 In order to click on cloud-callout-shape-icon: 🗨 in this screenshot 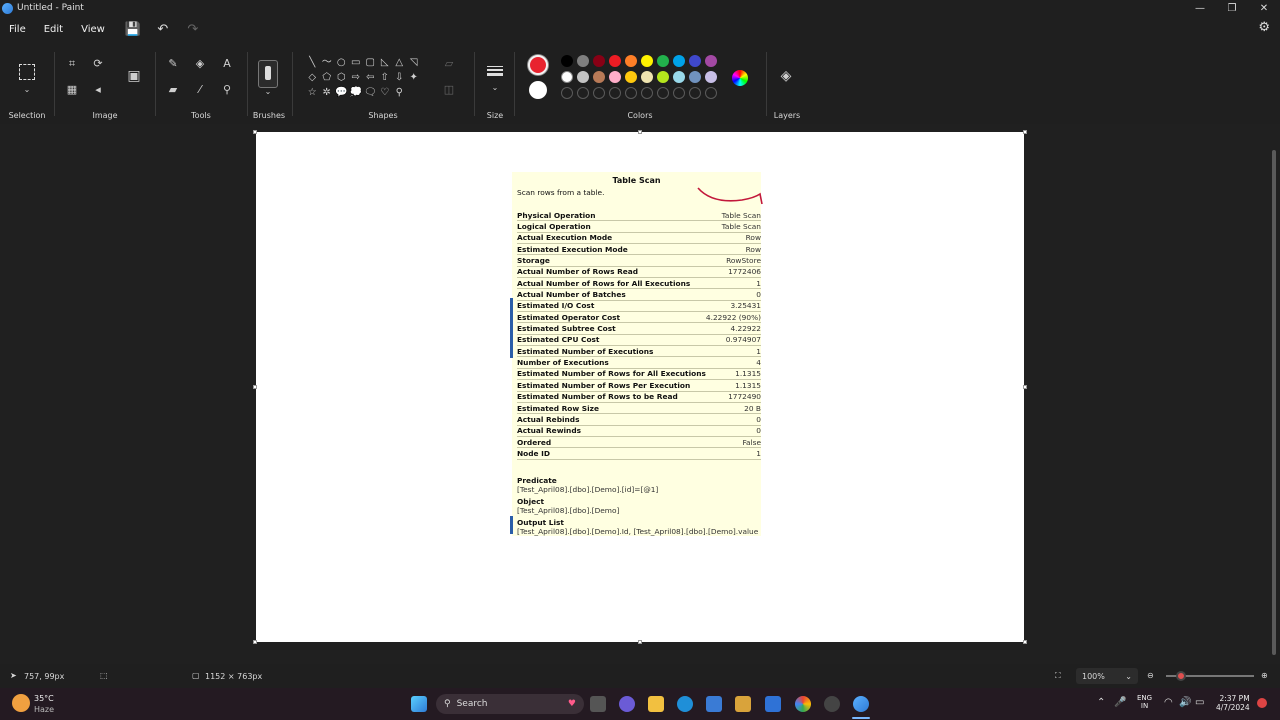, I will do `click(370, 92)`.